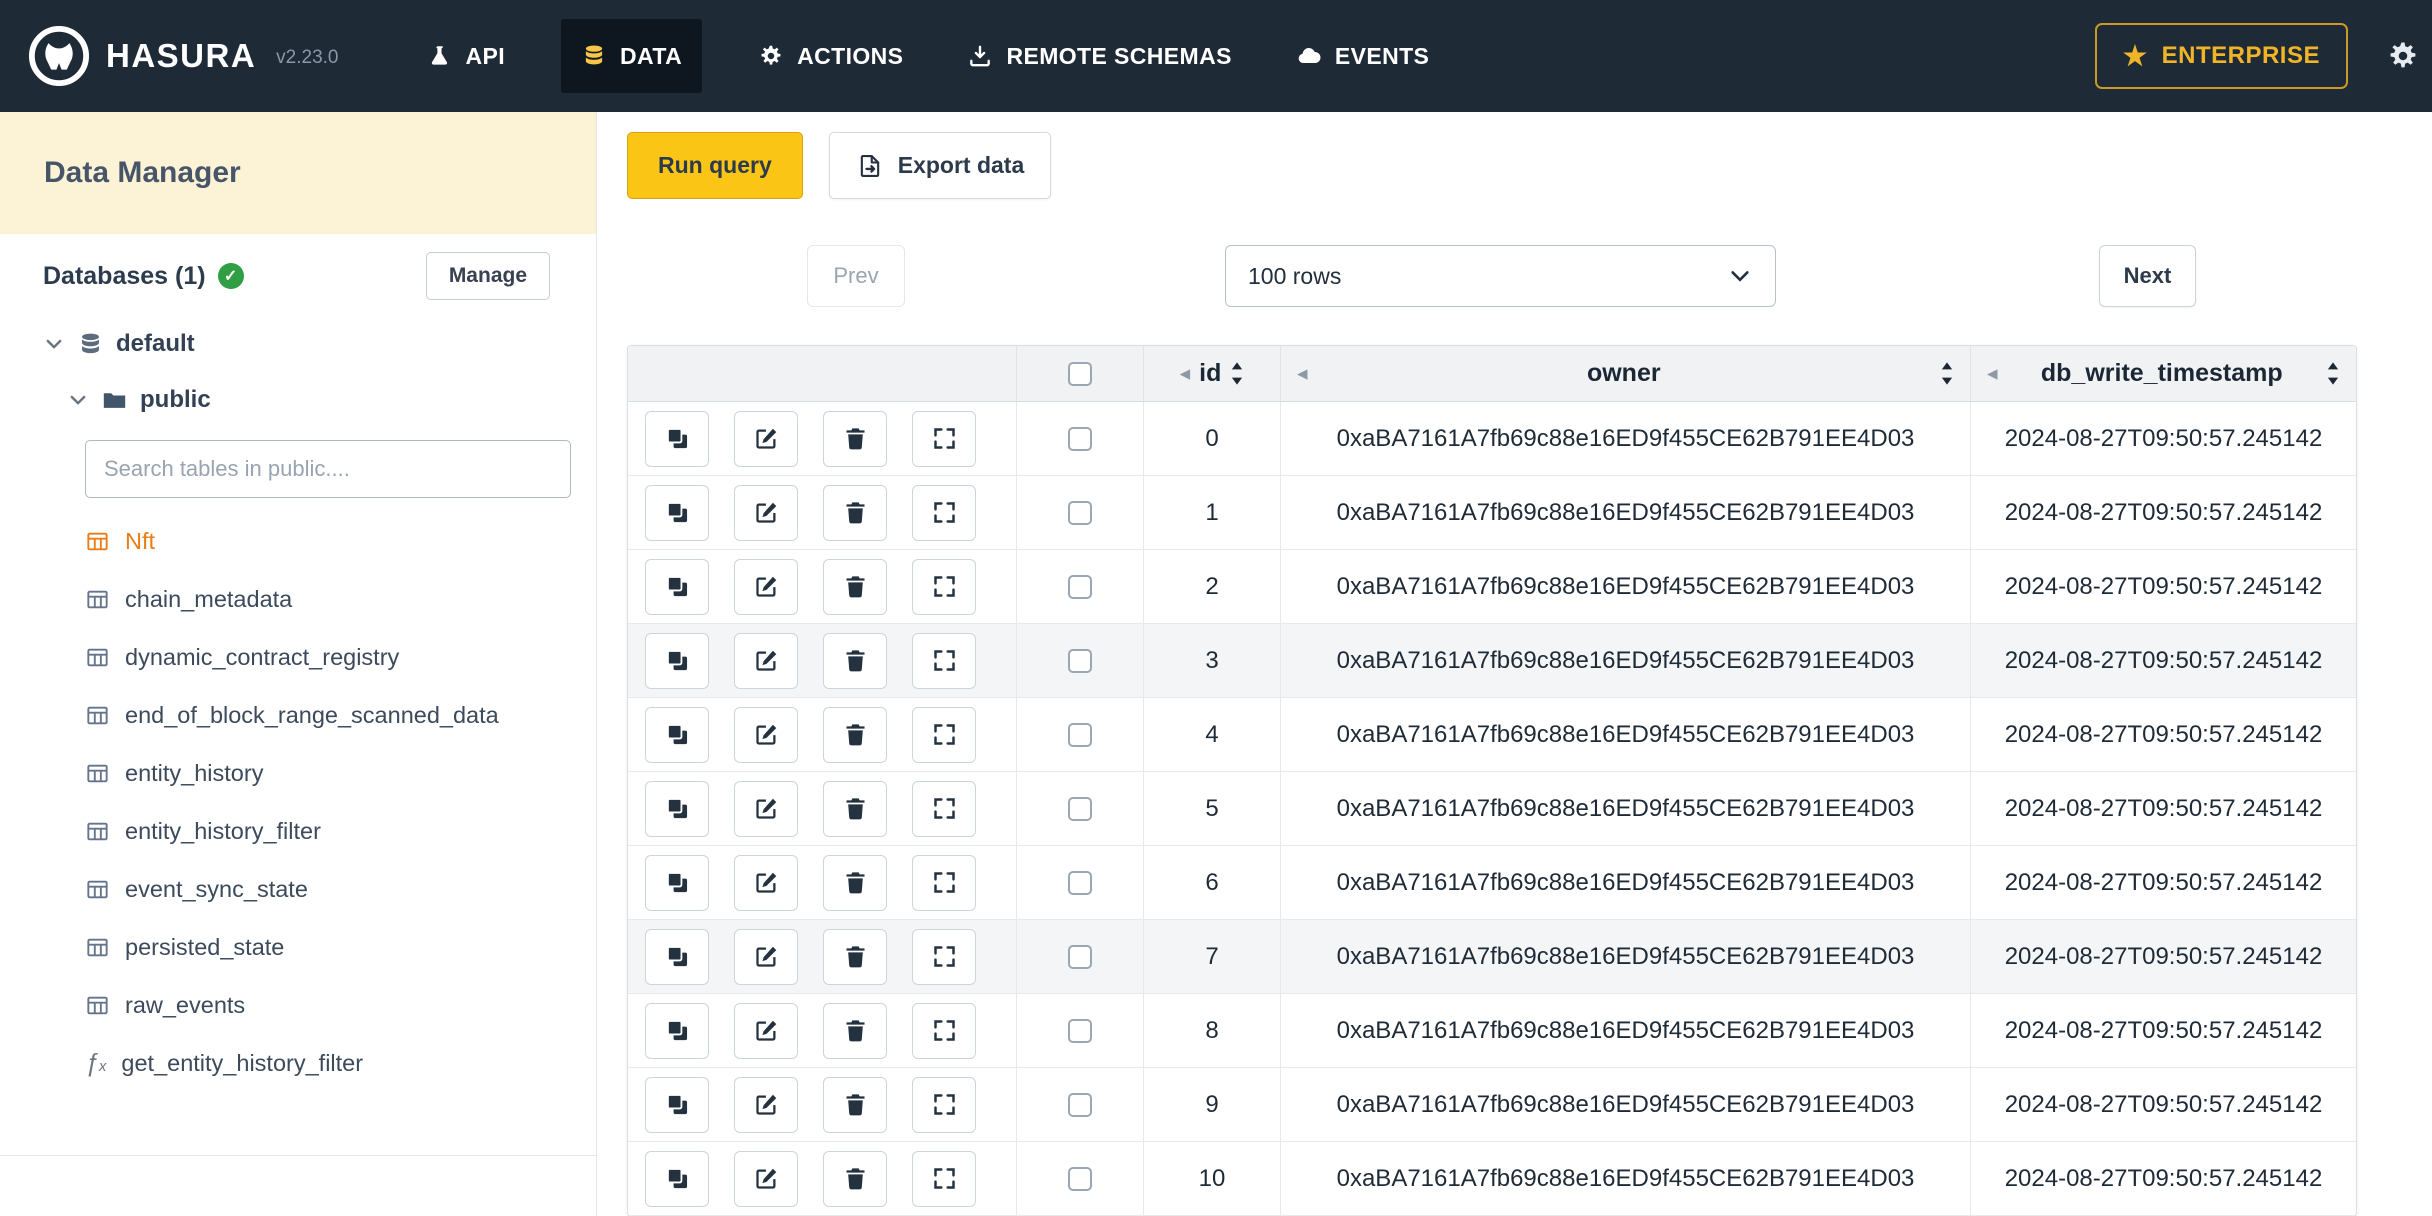  What do you see at coordinates (328, 469) in the screenshot?
I see `search-tables-input` at bounding box center [328, 469].